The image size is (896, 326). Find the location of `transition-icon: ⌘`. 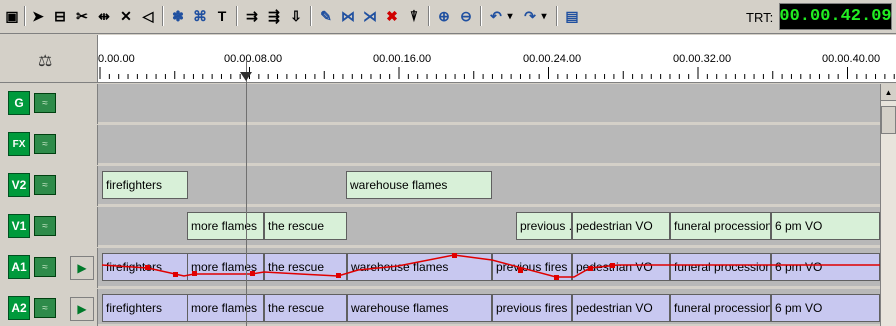

transition-icon: ⌘ is located at coordinates (200, 16).